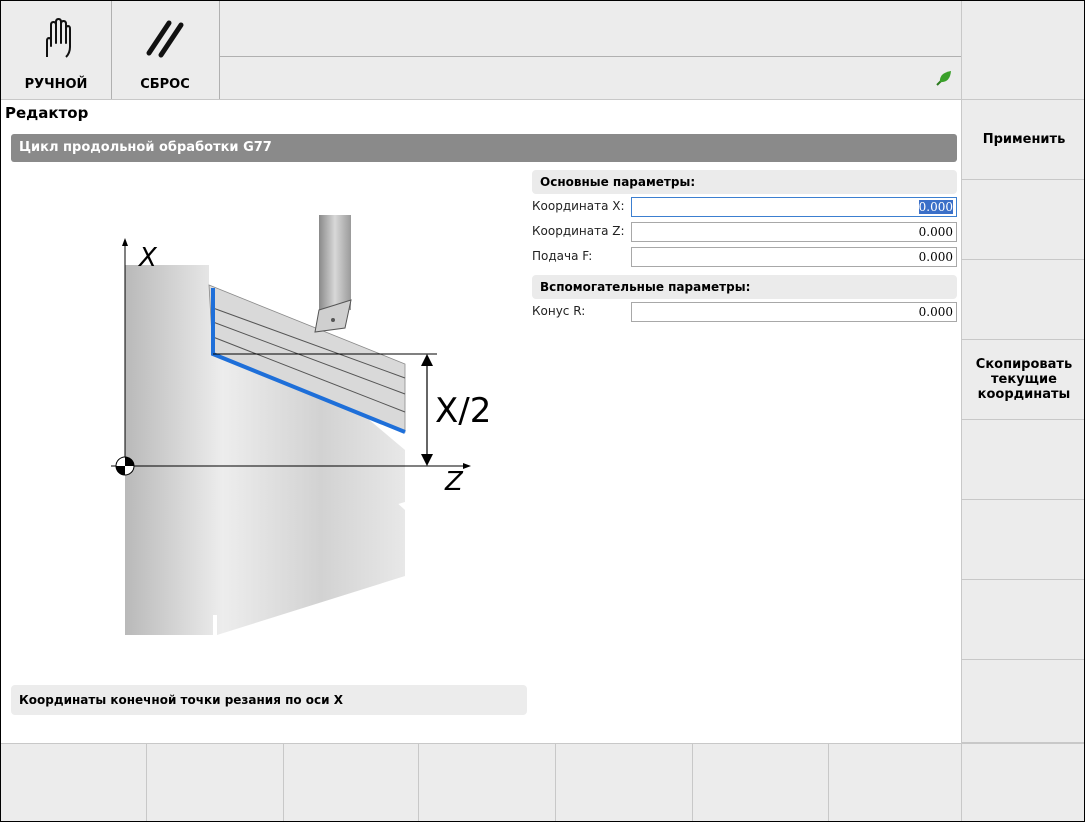 The height and width of the screenshot is (822, 1085). I want to click on top-bar: РУЧНОЙ СБРОС, so click(481, 50).